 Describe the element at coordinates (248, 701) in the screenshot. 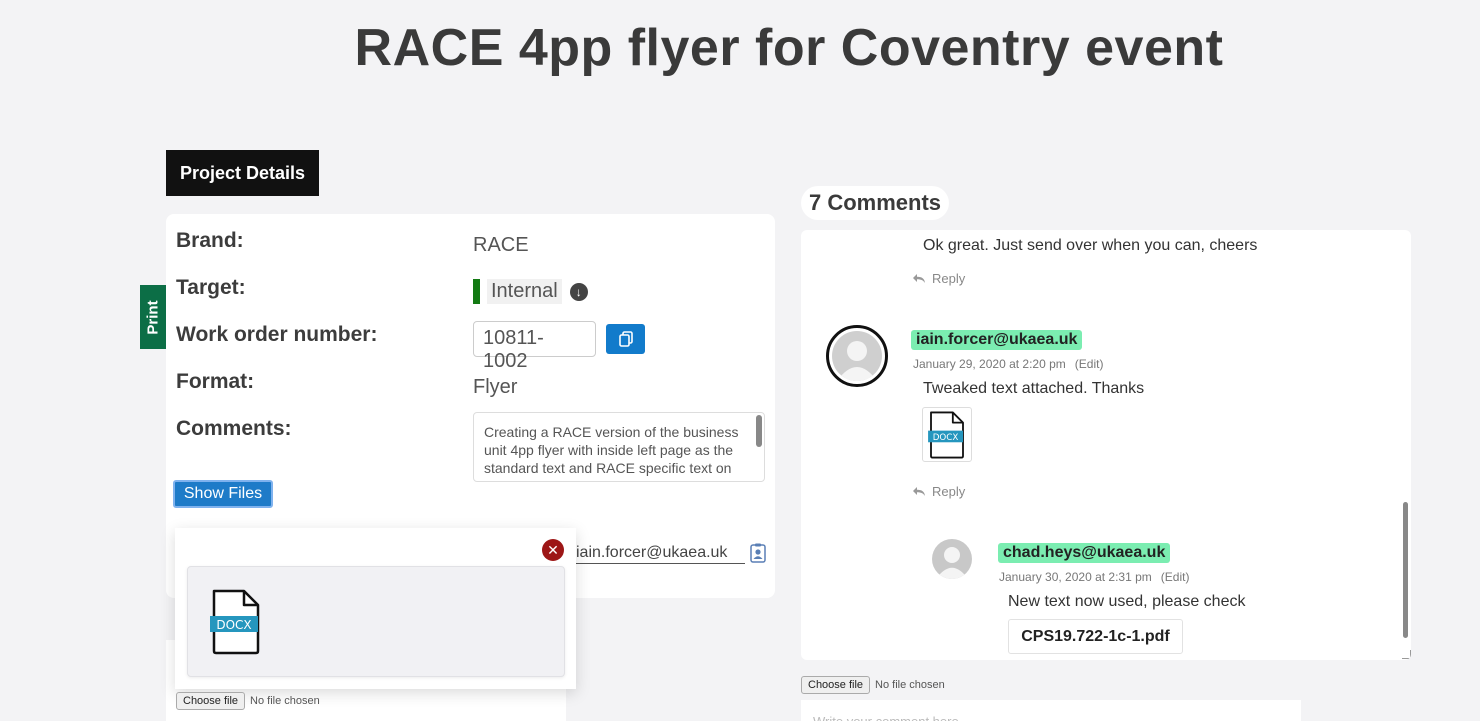

I see `file-upload-left: Choose file No file chosen` at that location.